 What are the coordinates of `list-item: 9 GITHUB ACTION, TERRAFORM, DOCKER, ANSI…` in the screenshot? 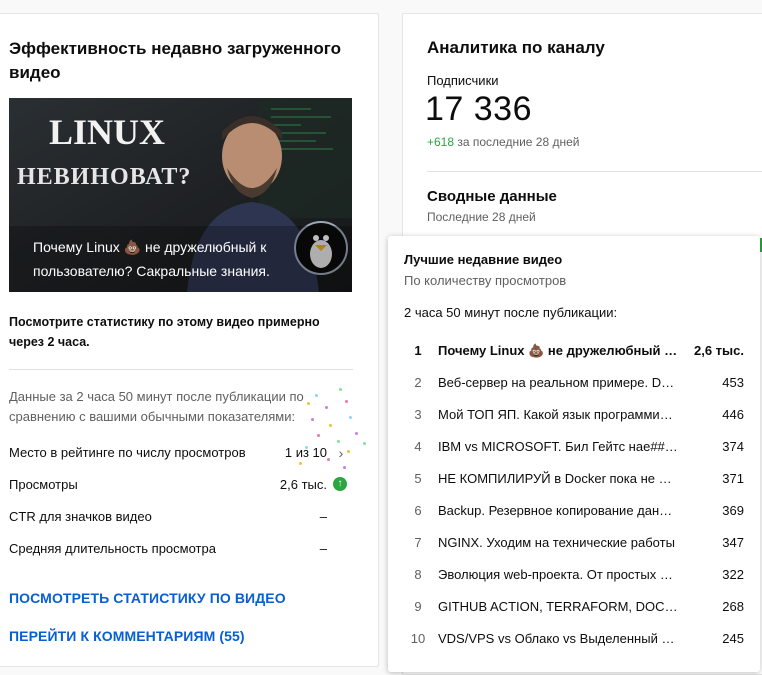 It's located at (574, 607).